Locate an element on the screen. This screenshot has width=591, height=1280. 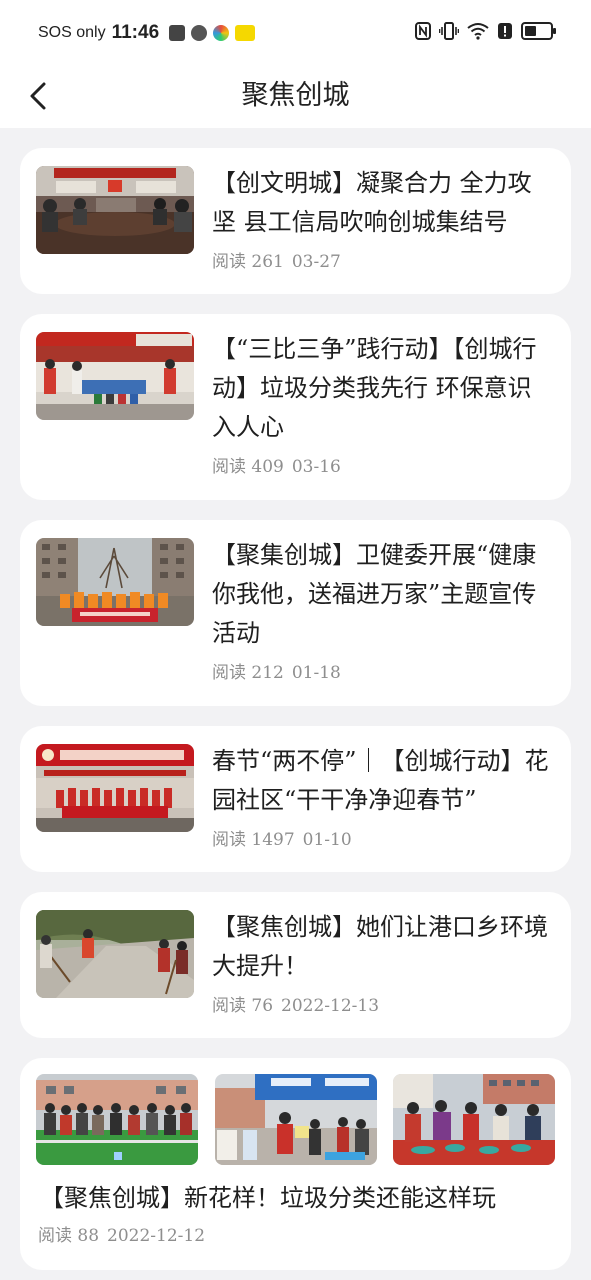
read-count: 阅读 409 is located at coordinates (248, 467).